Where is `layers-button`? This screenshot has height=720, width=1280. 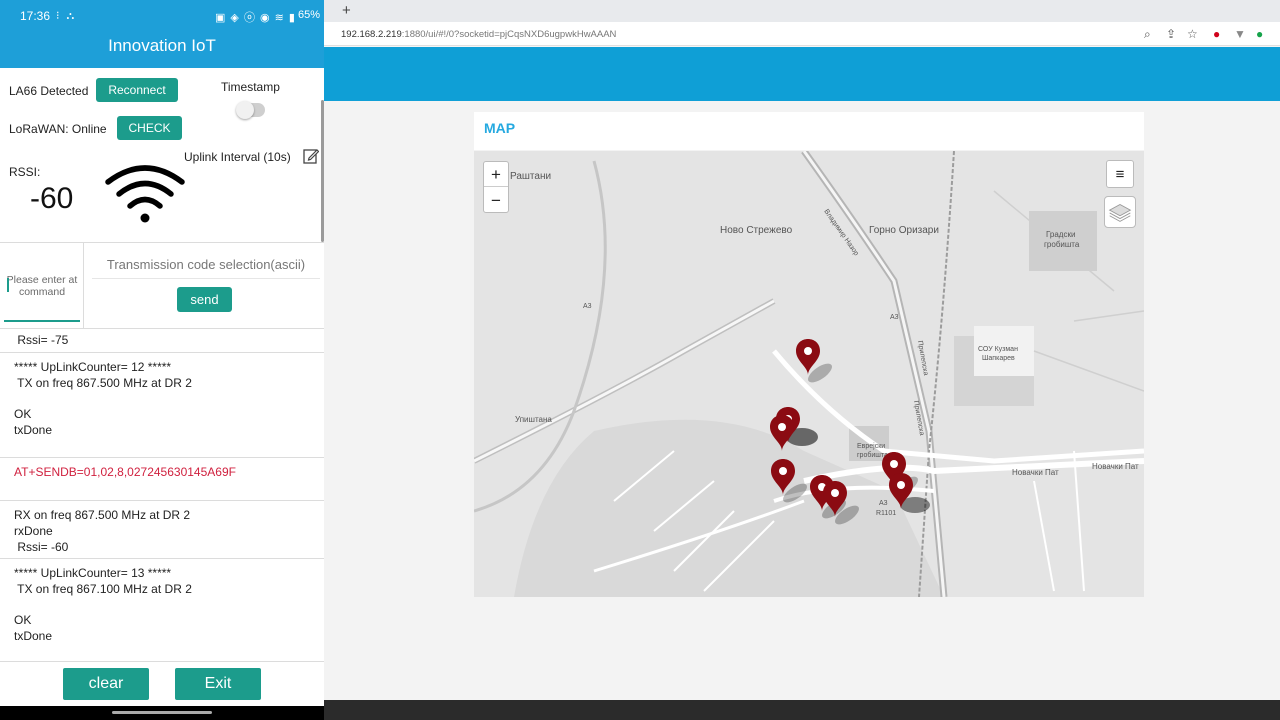 layers-button is located at coordinates (1120, 212).